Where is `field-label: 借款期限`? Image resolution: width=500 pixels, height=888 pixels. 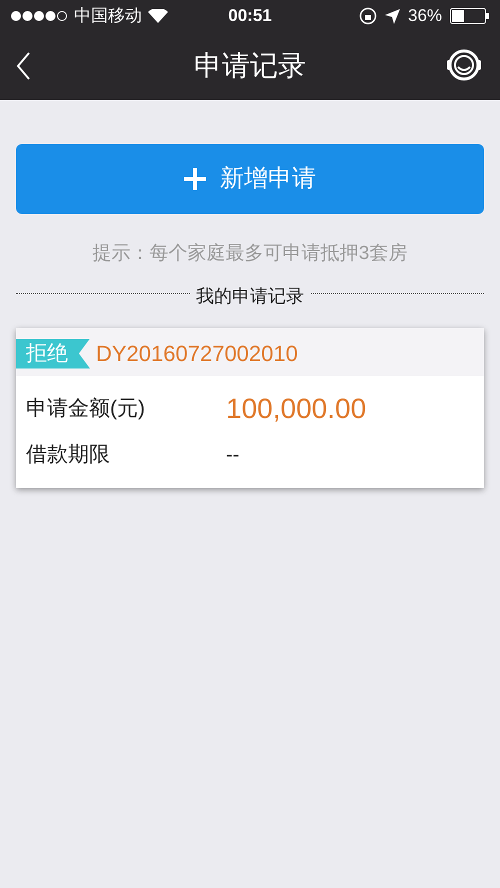 field-label: 借款期限 is located at coordinates (68, 455).